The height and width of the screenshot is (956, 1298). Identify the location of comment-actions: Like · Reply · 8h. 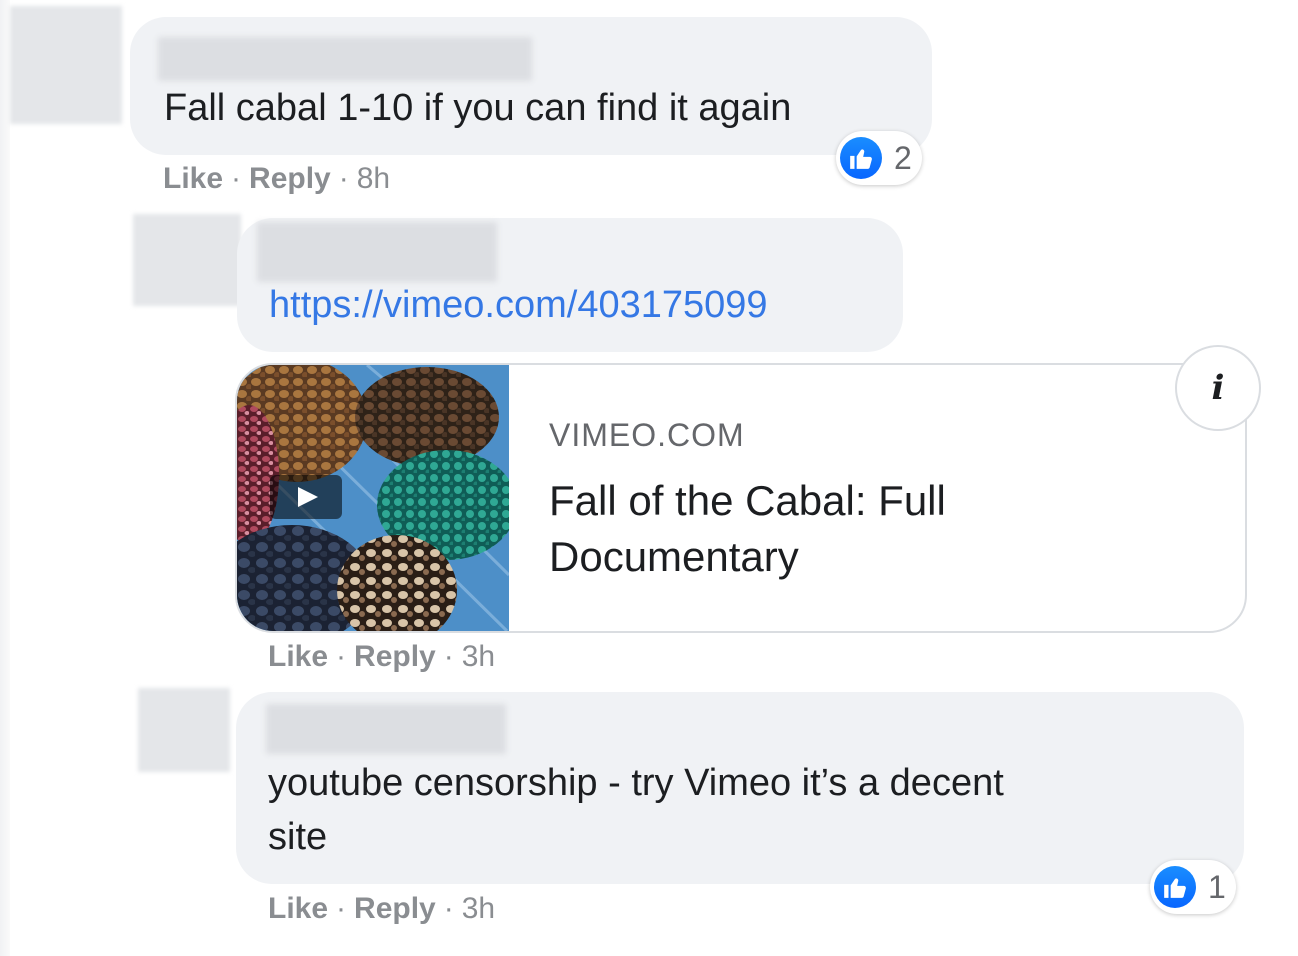
(276, 179).